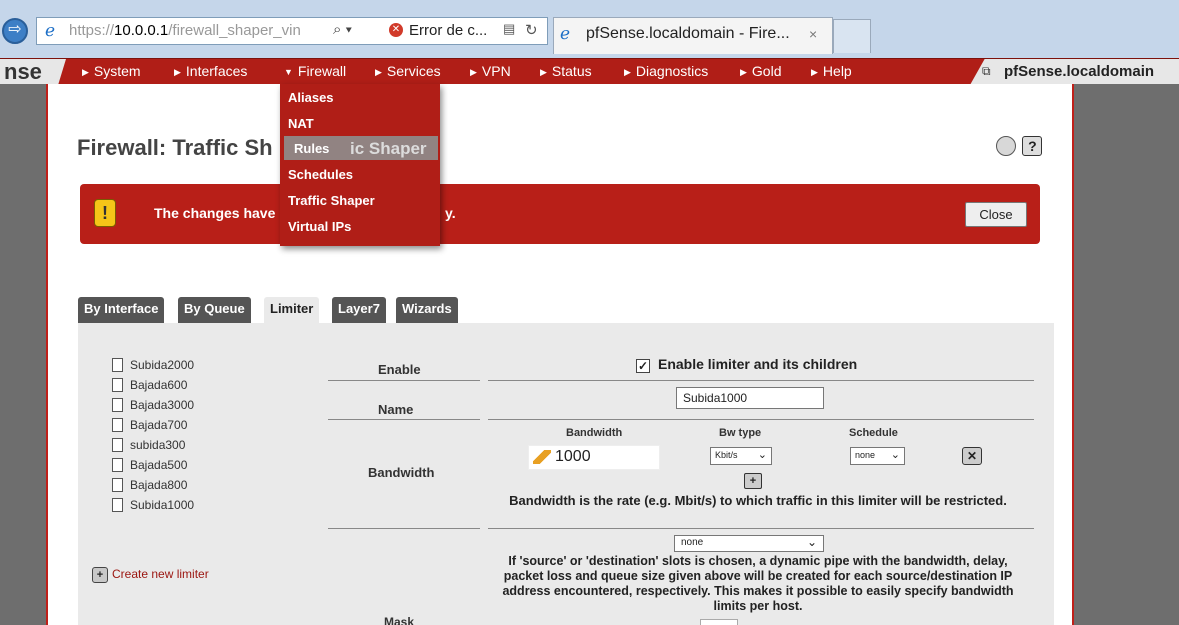 Image resolution: width=1179 pixels, height=625 pixels. I want to click on bandwidth-input: 1000, so click(594, 457).